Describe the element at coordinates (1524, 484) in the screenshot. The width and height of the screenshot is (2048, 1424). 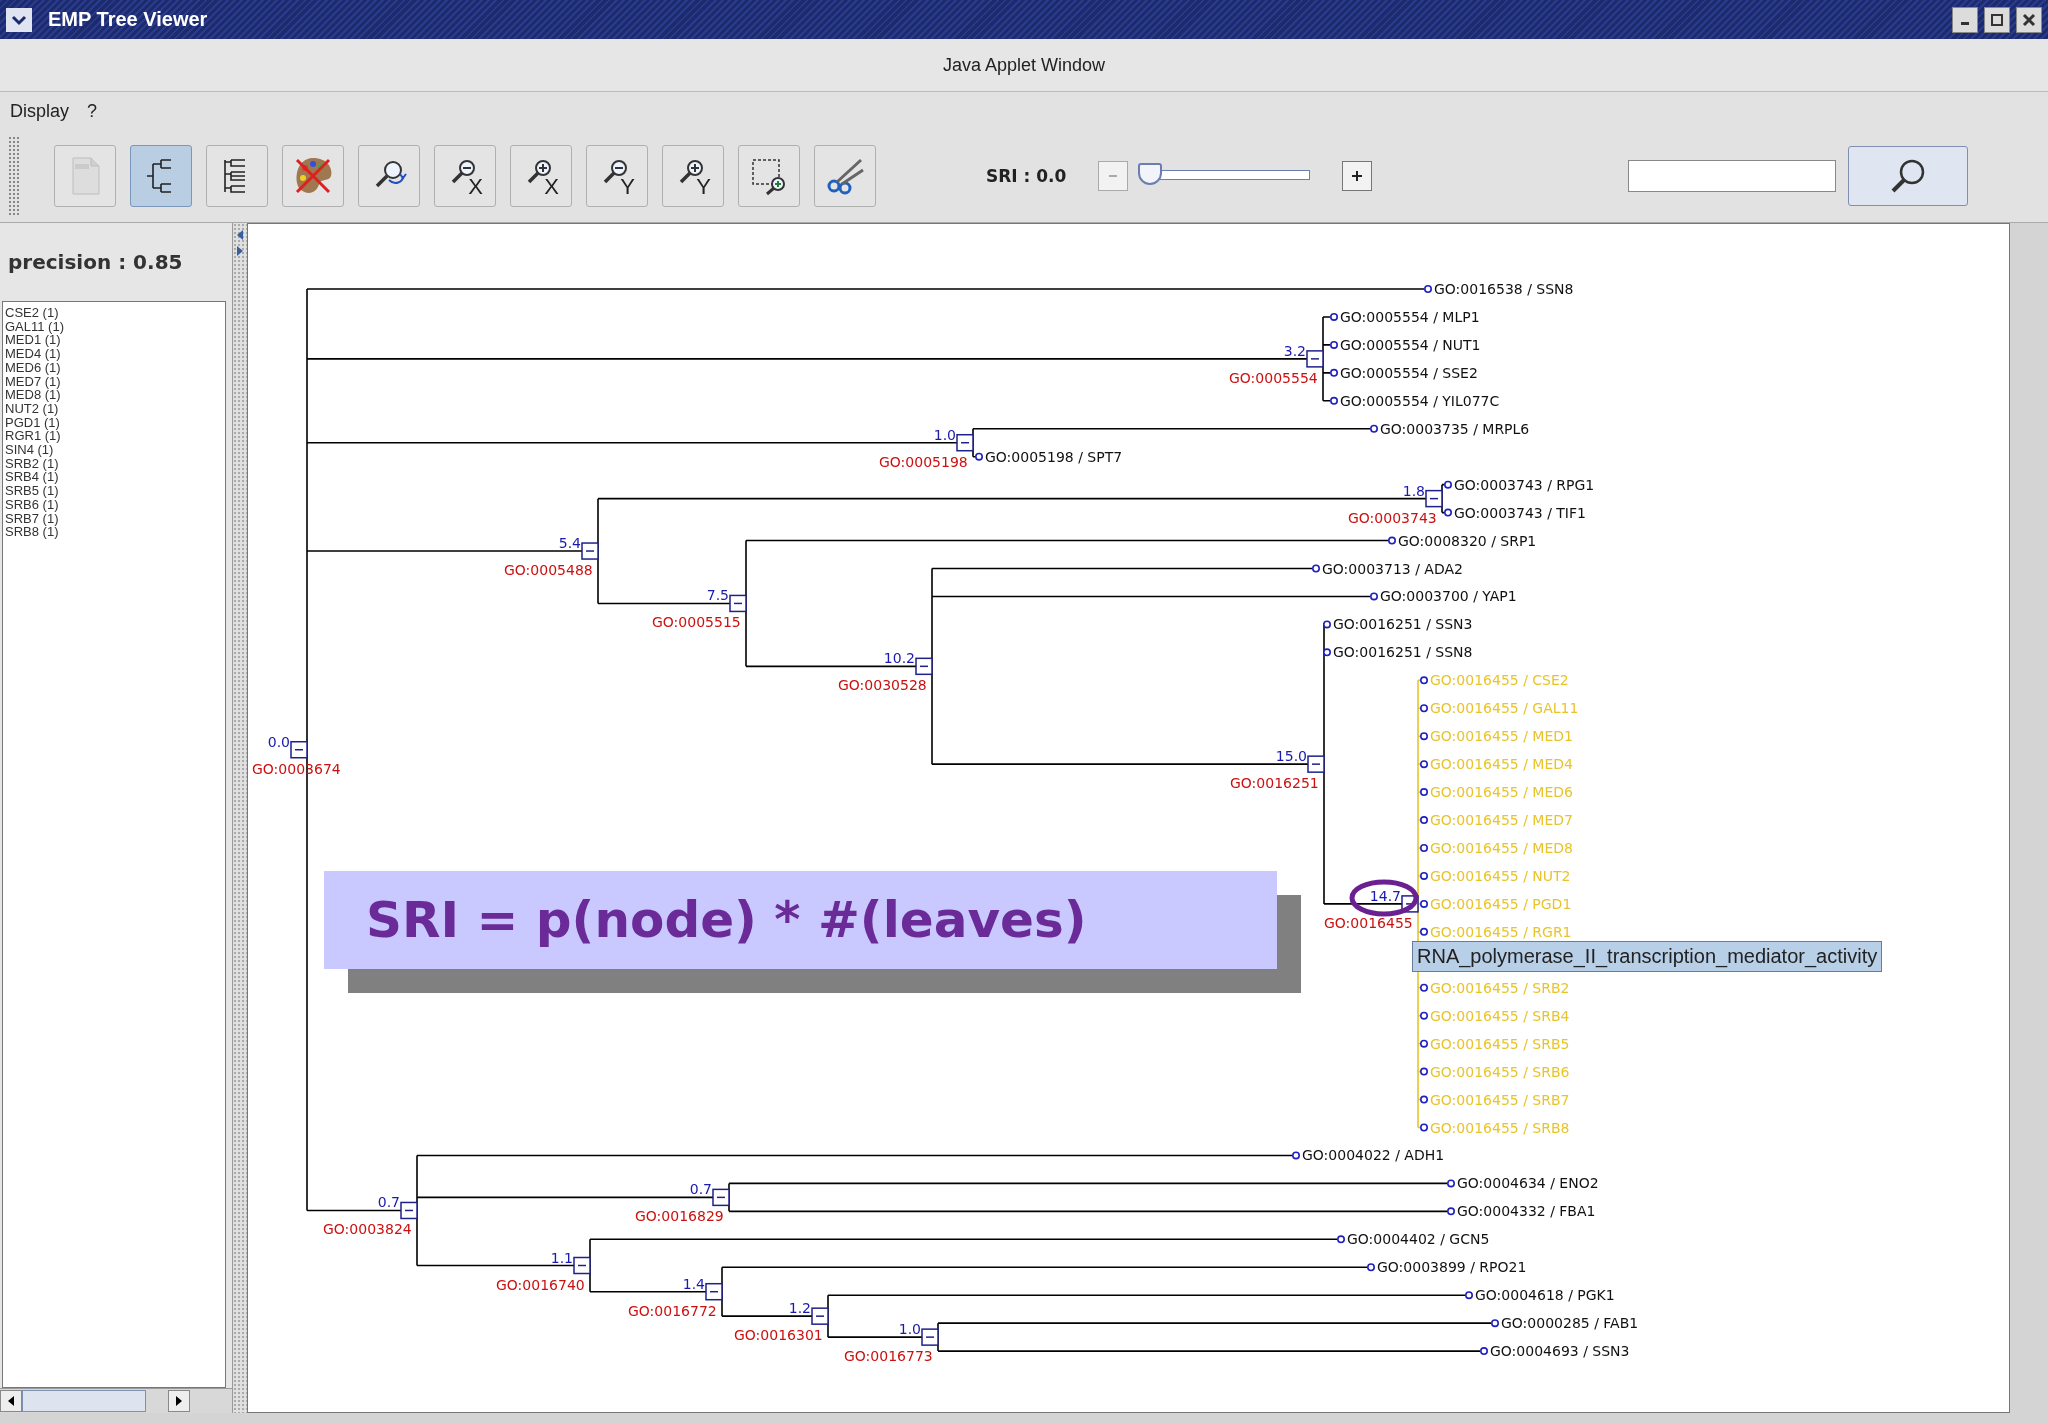
I see `leaf-label: GO:0003743 / RPG1` at that location.